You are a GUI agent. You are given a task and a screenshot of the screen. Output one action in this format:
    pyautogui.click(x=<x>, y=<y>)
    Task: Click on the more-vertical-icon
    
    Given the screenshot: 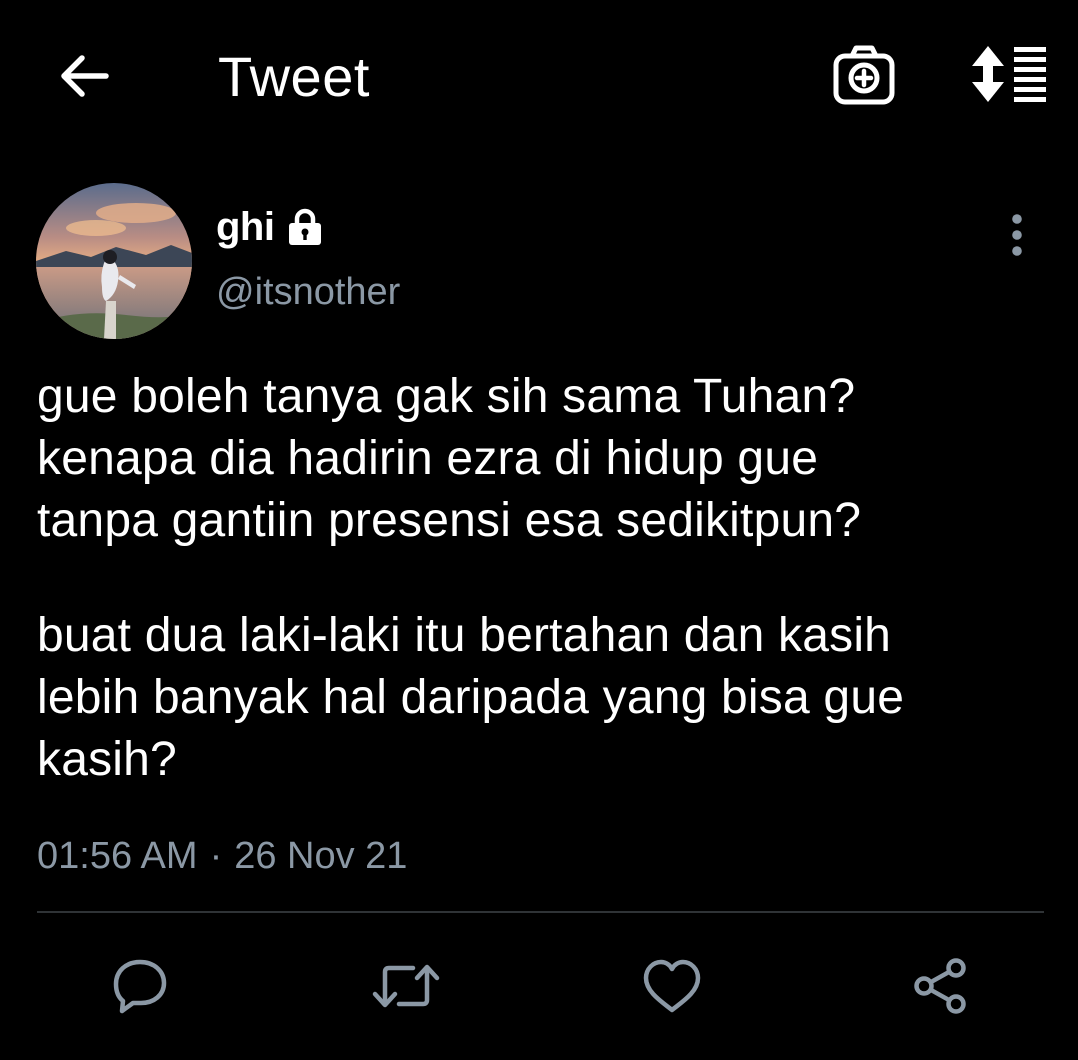 What is the action you would take?
    pyautogui.click(x=1017, y=235)
    